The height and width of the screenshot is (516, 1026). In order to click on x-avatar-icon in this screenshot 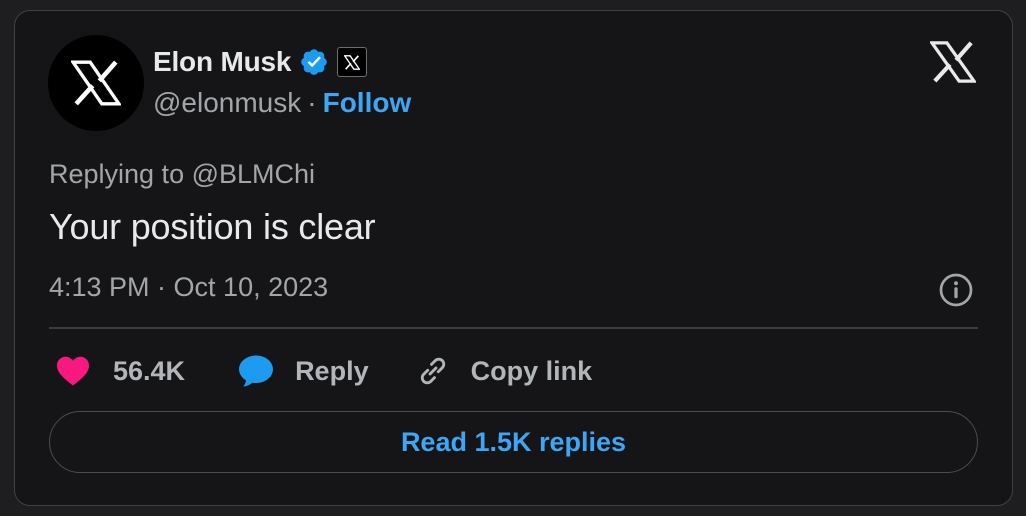, I will do `click(96, 83)`.